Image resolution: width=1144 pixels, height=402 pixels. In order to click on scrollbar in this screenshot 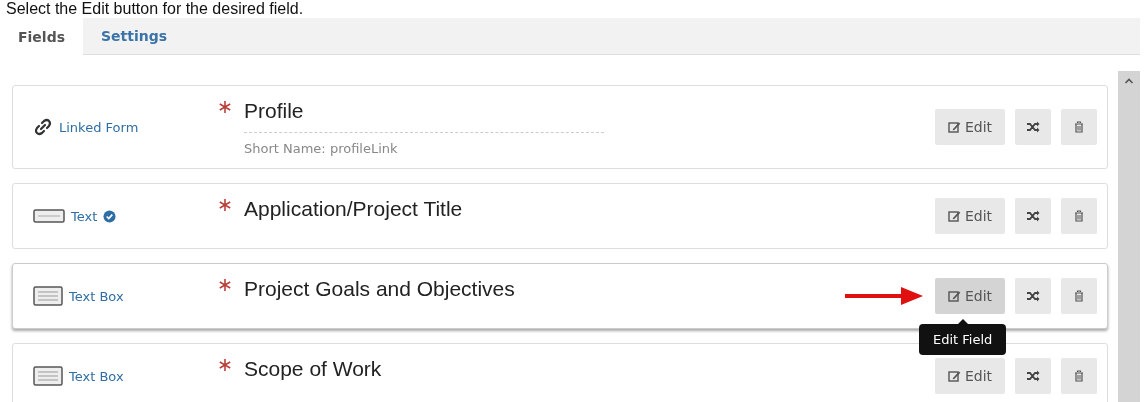, I will do `click(1129, 236)`.